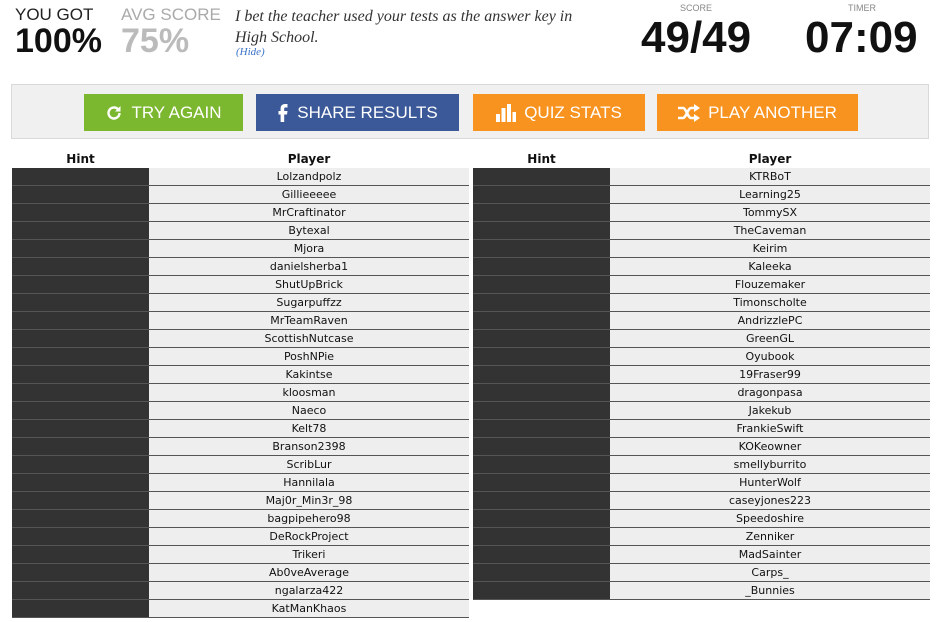 The height and width of the screenshot is (622, 942). What do you see at coordinates (770, 302) in the screenshot?
I see `player-cell: Timonscholte` at bounding box center [770, 302].